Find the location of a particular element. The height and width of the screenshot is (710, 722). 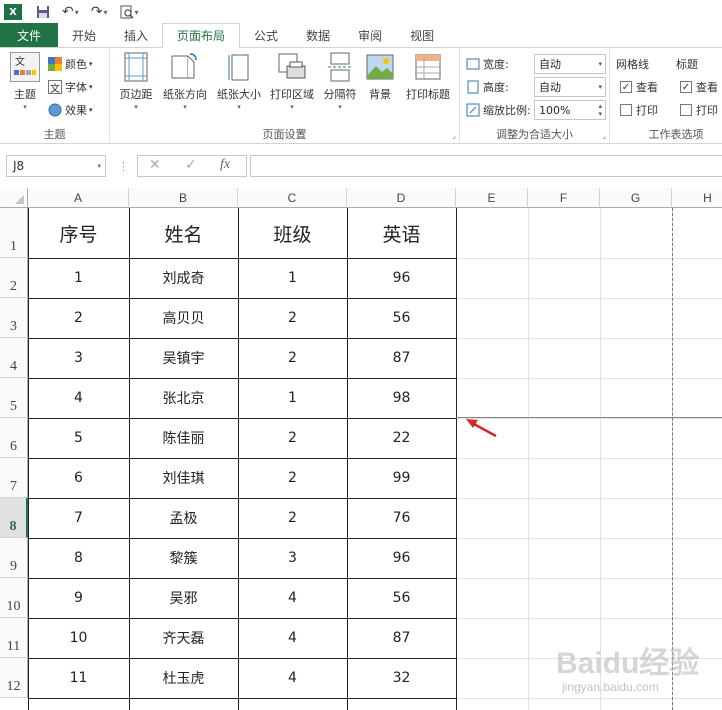

table-cell: 76 is located at coordinates (401, 518).